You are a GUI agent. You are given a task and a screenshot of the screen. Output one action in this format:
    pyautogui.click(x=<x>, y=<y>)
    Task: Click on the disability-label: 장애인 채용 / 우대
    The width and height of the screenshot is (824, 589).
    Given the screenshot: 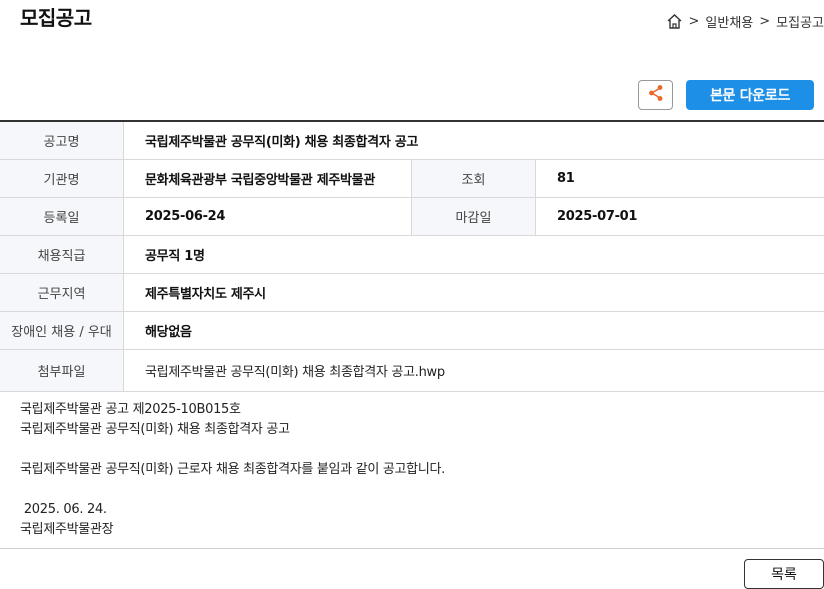 What is the action you would take?
    pyautogui.click(x=62, y=330)
    